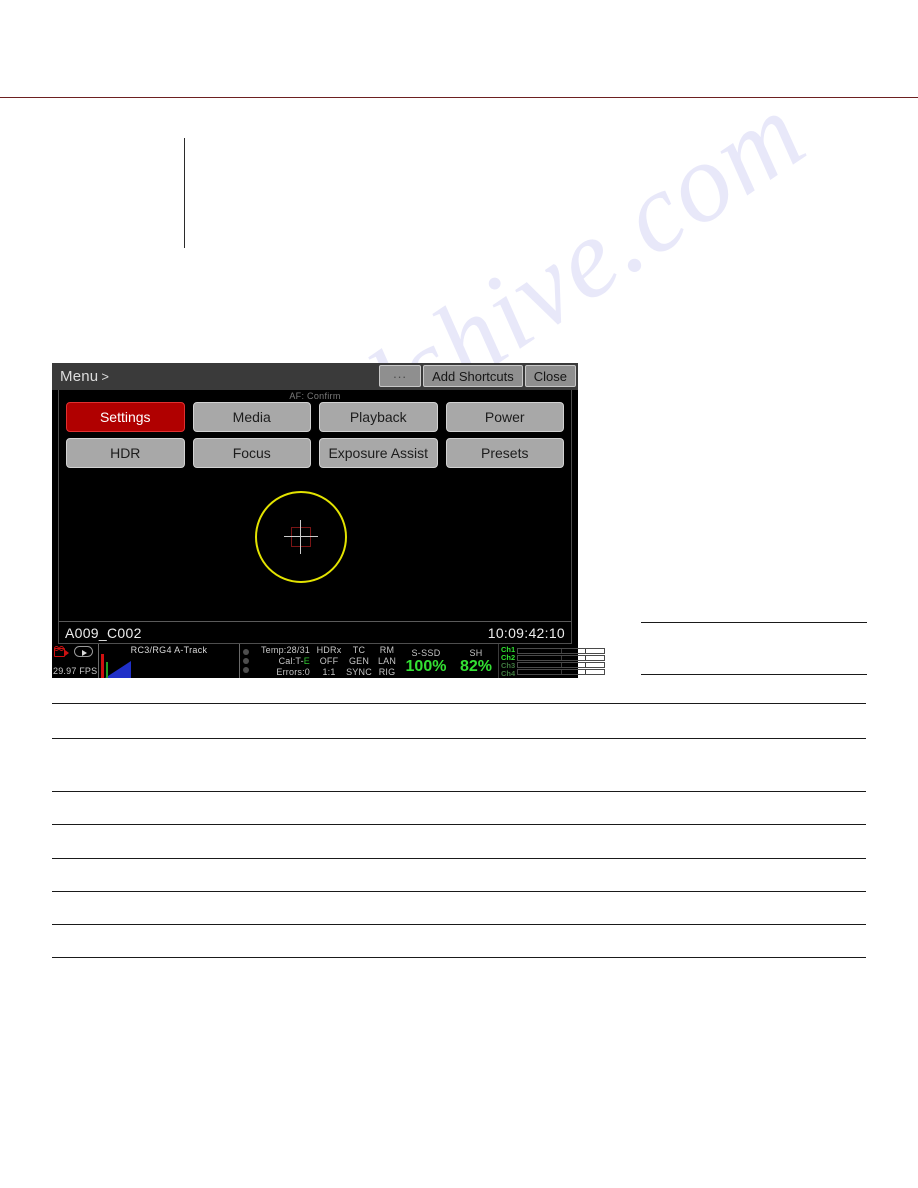  I want to click on sidebar-divider, so click(184, 193).